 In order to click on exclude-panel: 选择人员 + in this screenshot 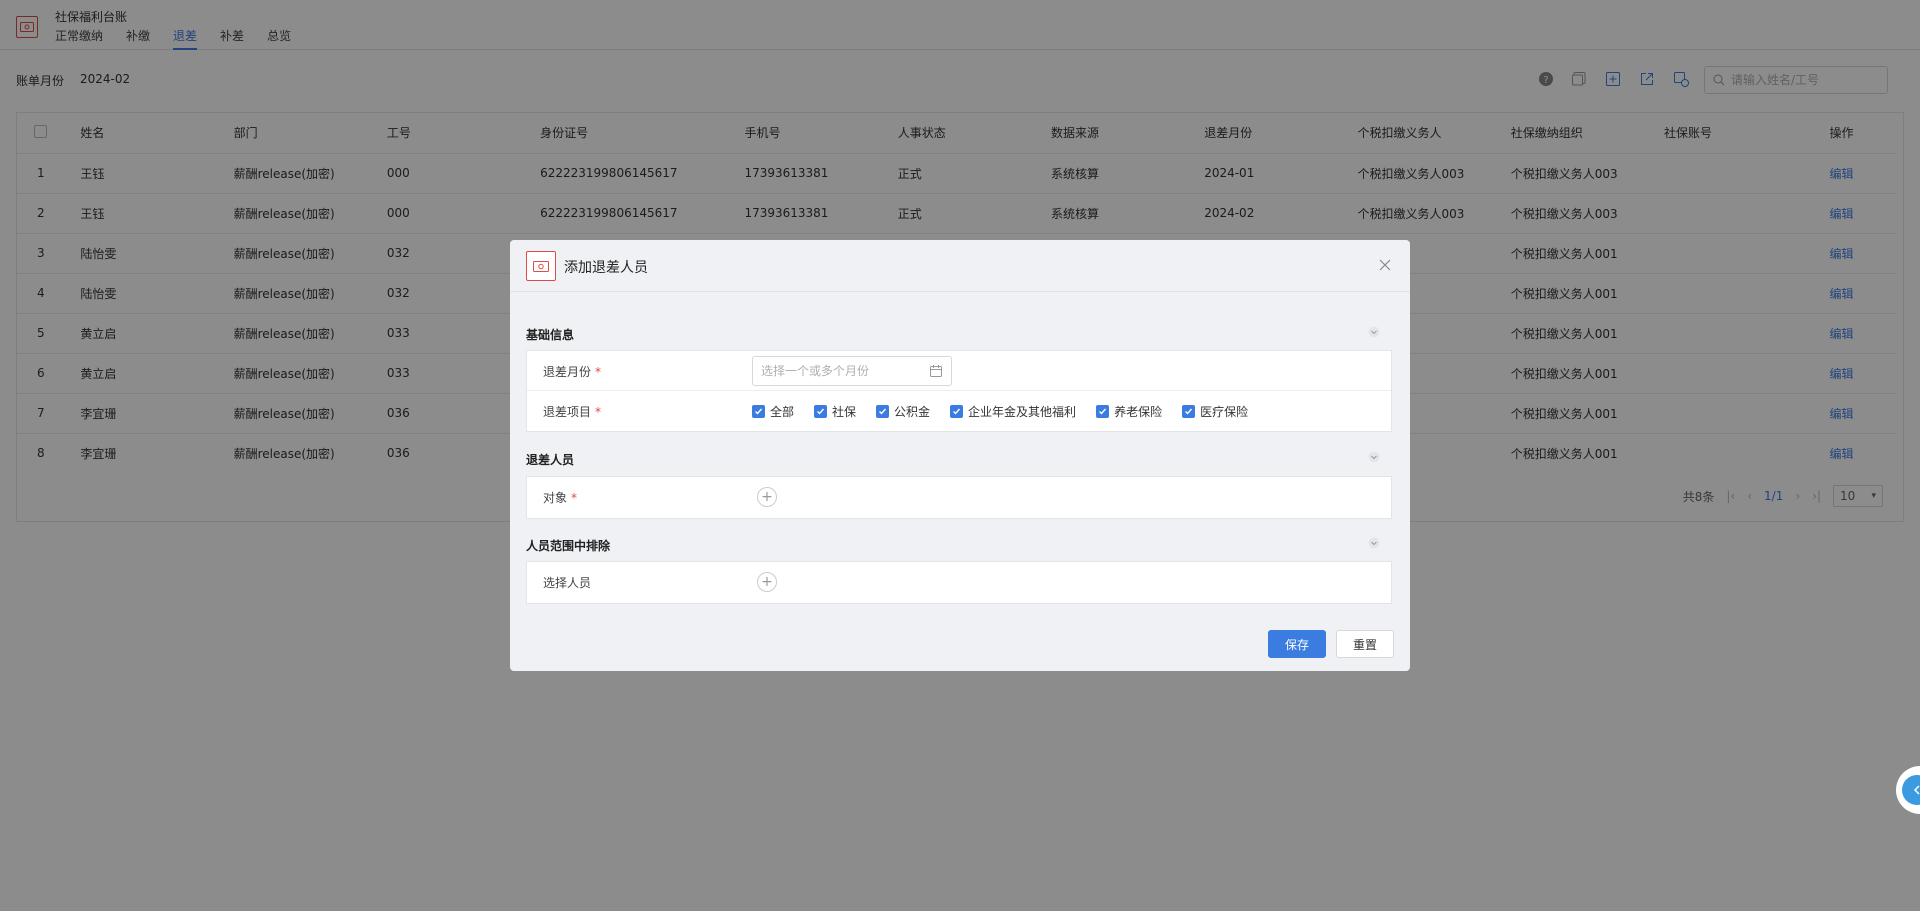, I will do `click(959, 582)`.